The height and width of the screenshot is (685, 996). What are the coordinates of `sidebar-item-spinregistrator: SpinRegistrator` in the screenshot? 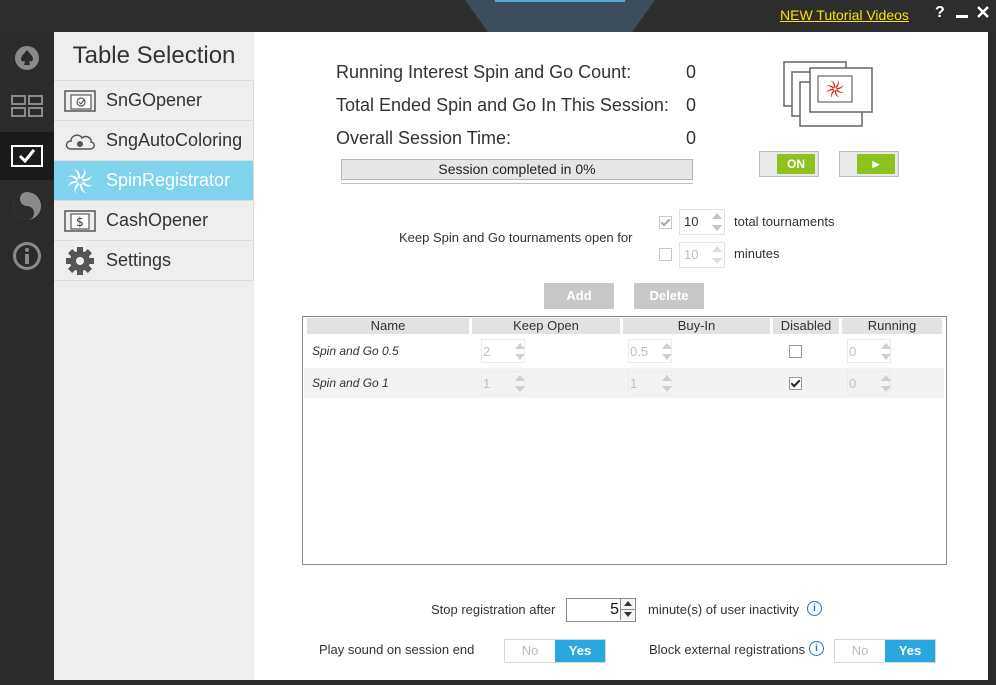 It's located at (154, 180).